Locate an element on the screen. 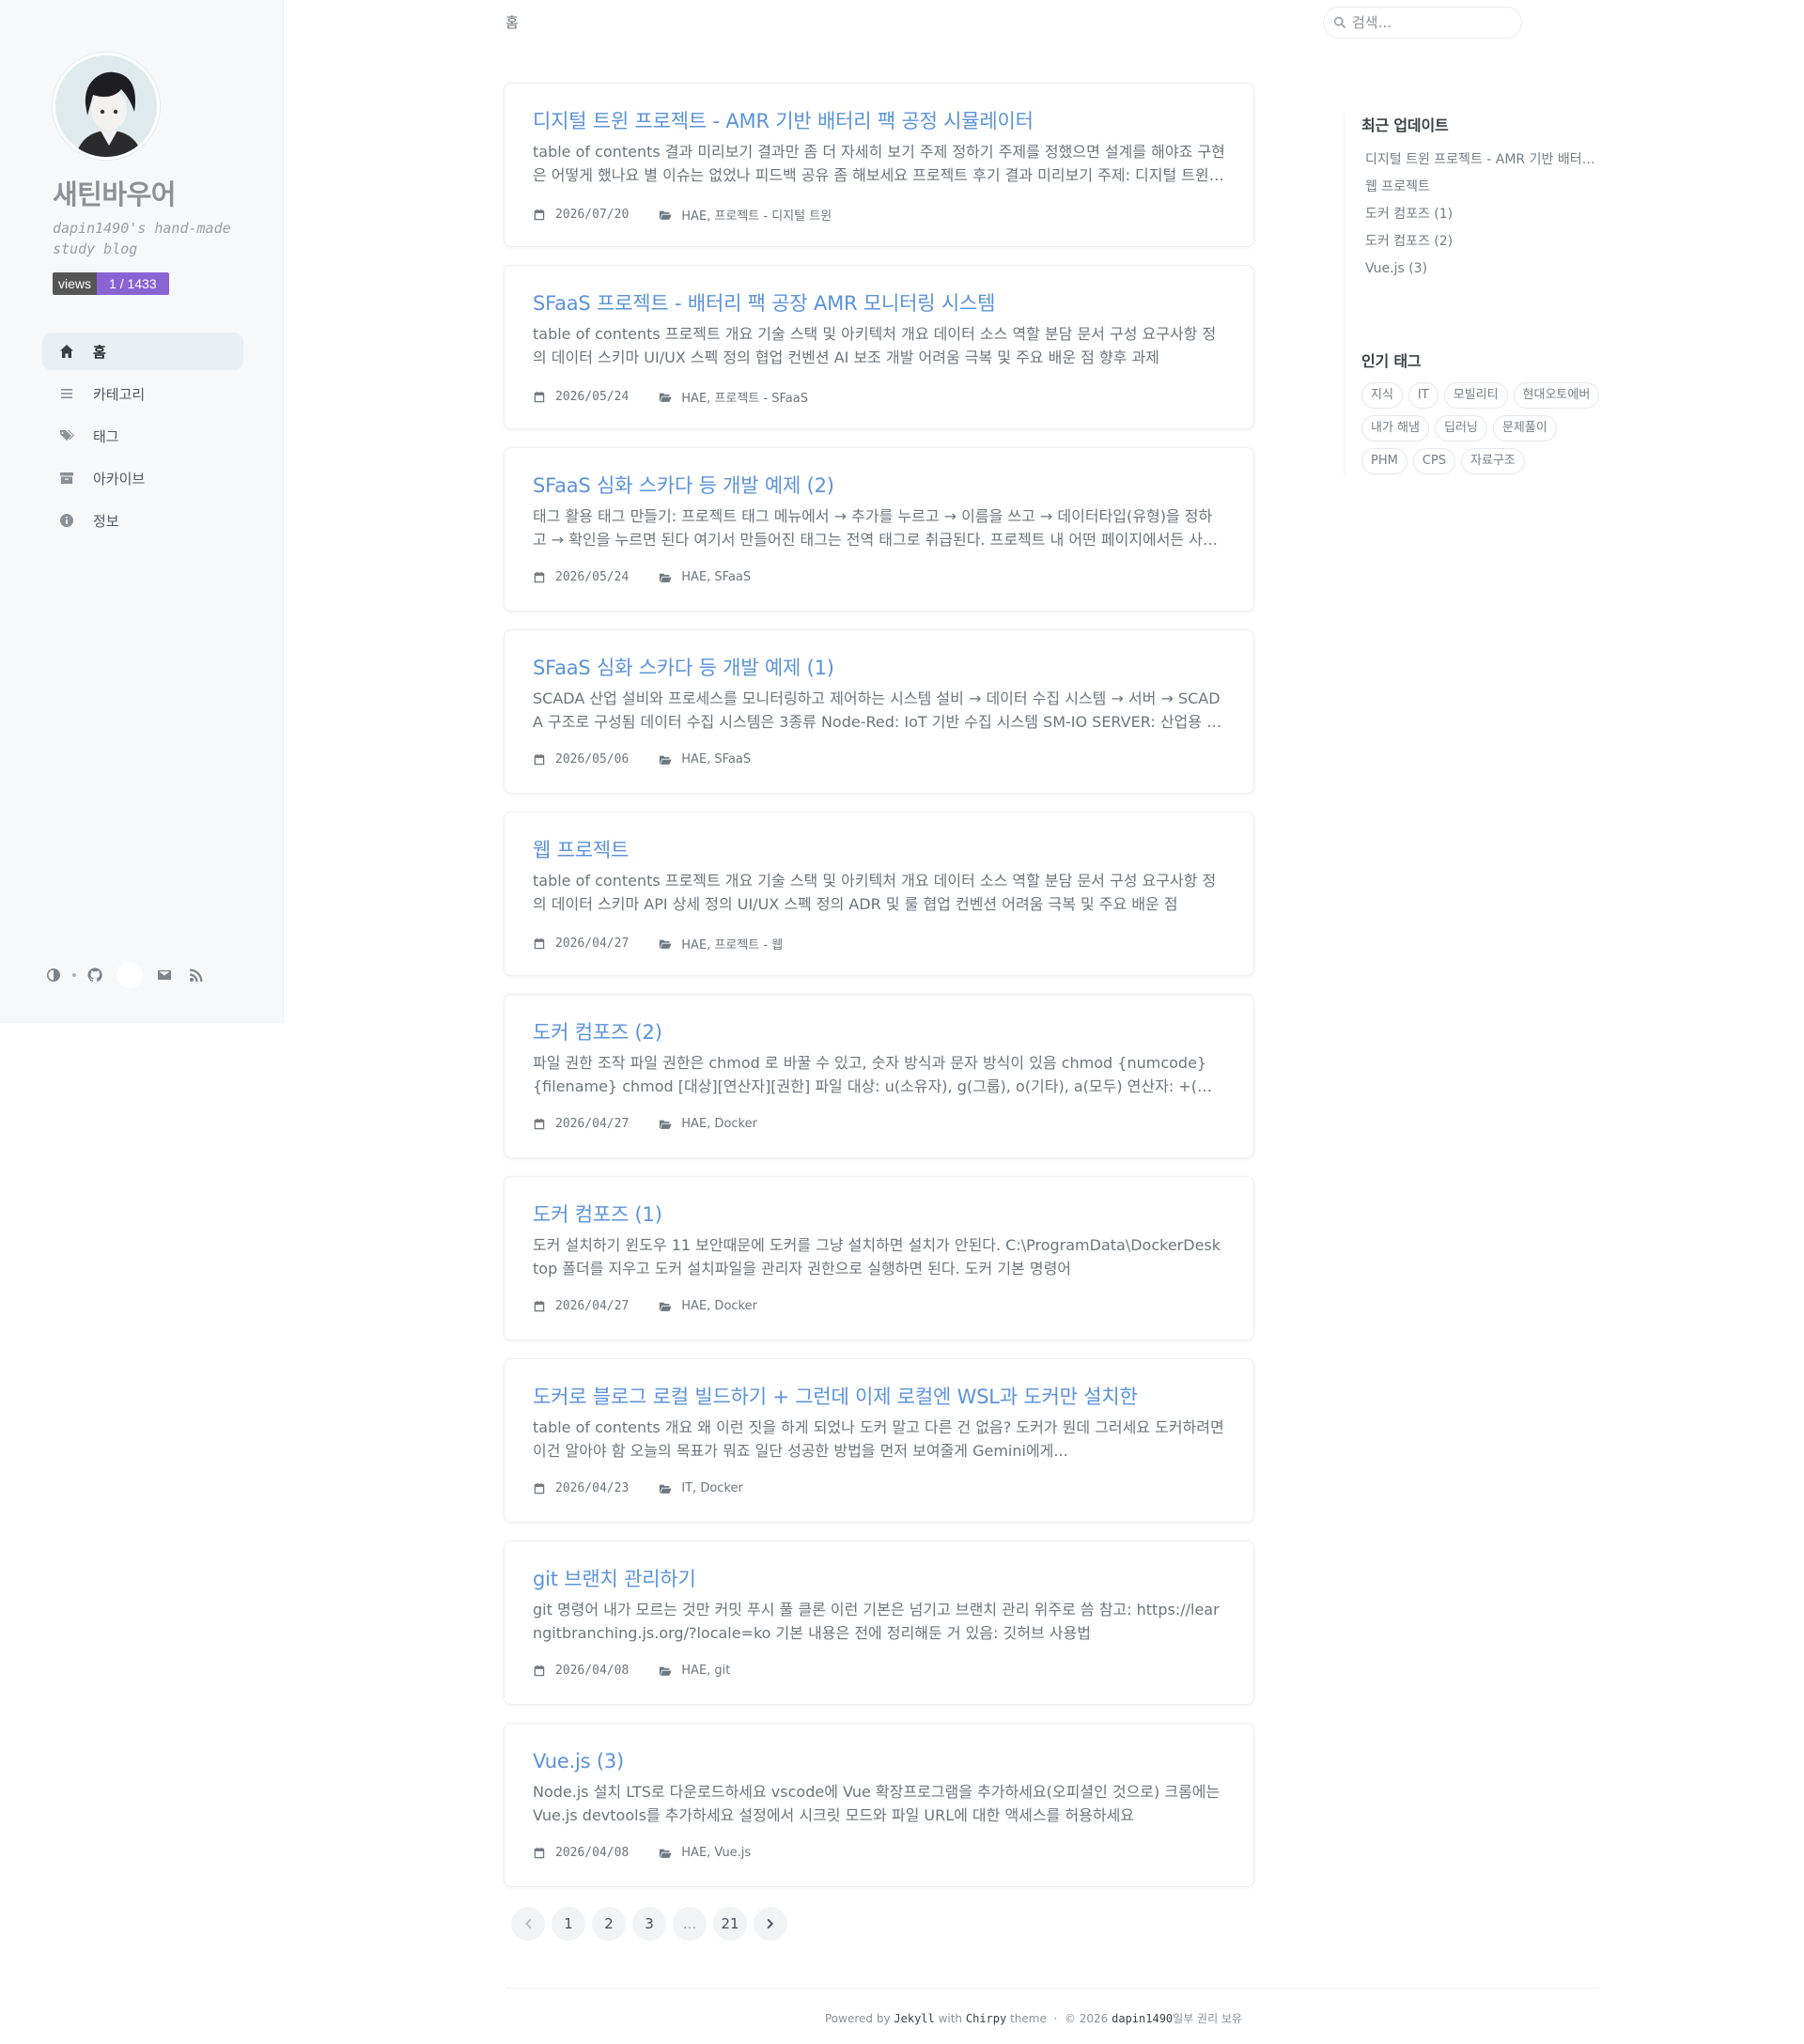 The width and height of the screenshot is (1804, 2044). site-title: 새틴바우어 is located at coordinates (114, 192).